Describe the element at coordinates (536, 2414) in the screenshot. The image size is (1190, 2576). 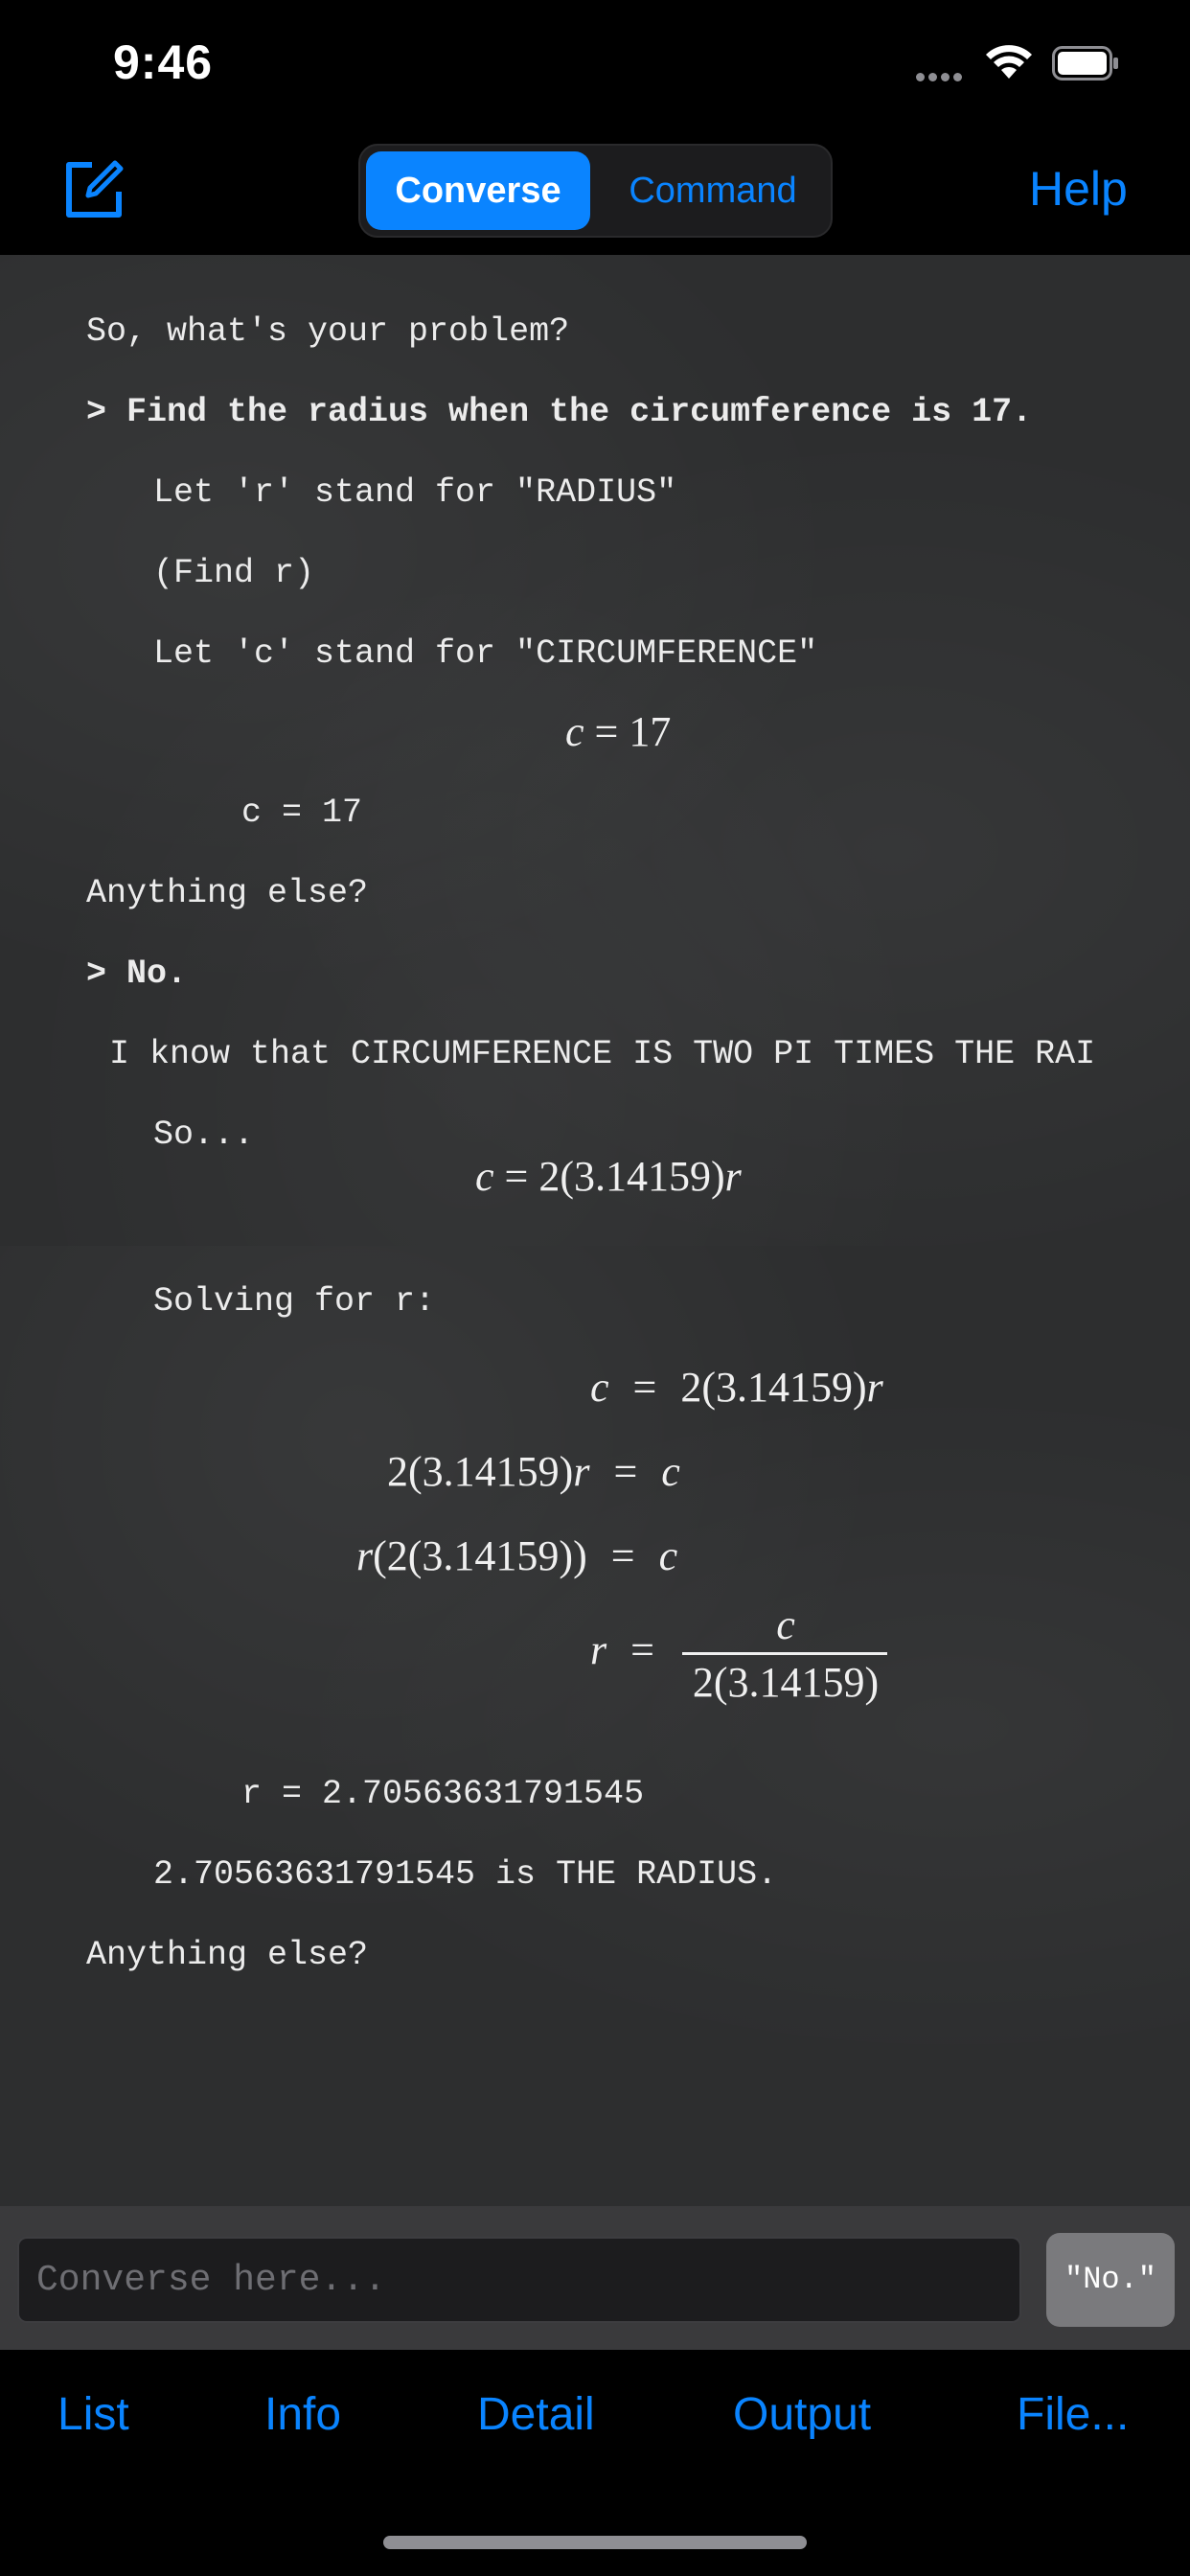
I see `toolbar-detail-button: Detail` at that location.